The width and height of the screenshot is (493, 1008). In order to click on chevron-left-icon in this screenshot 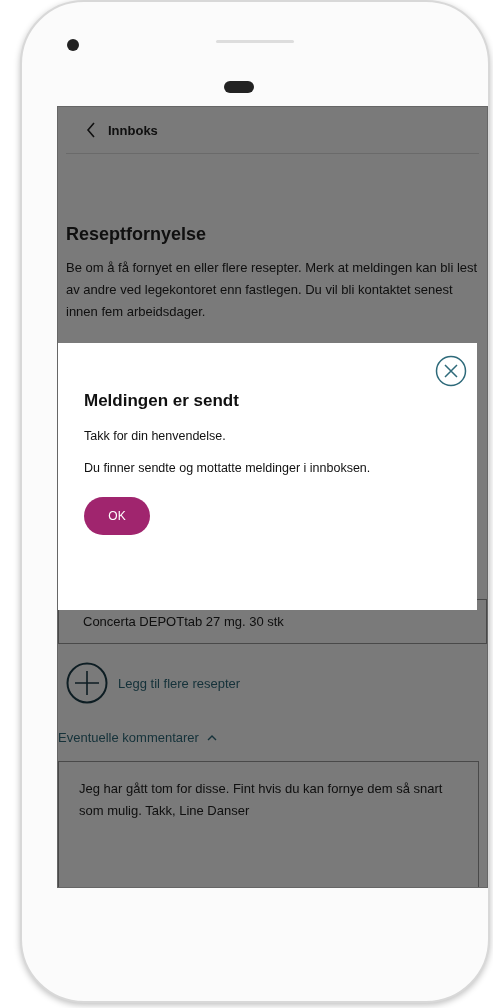, I will do `click(91, 130)`.